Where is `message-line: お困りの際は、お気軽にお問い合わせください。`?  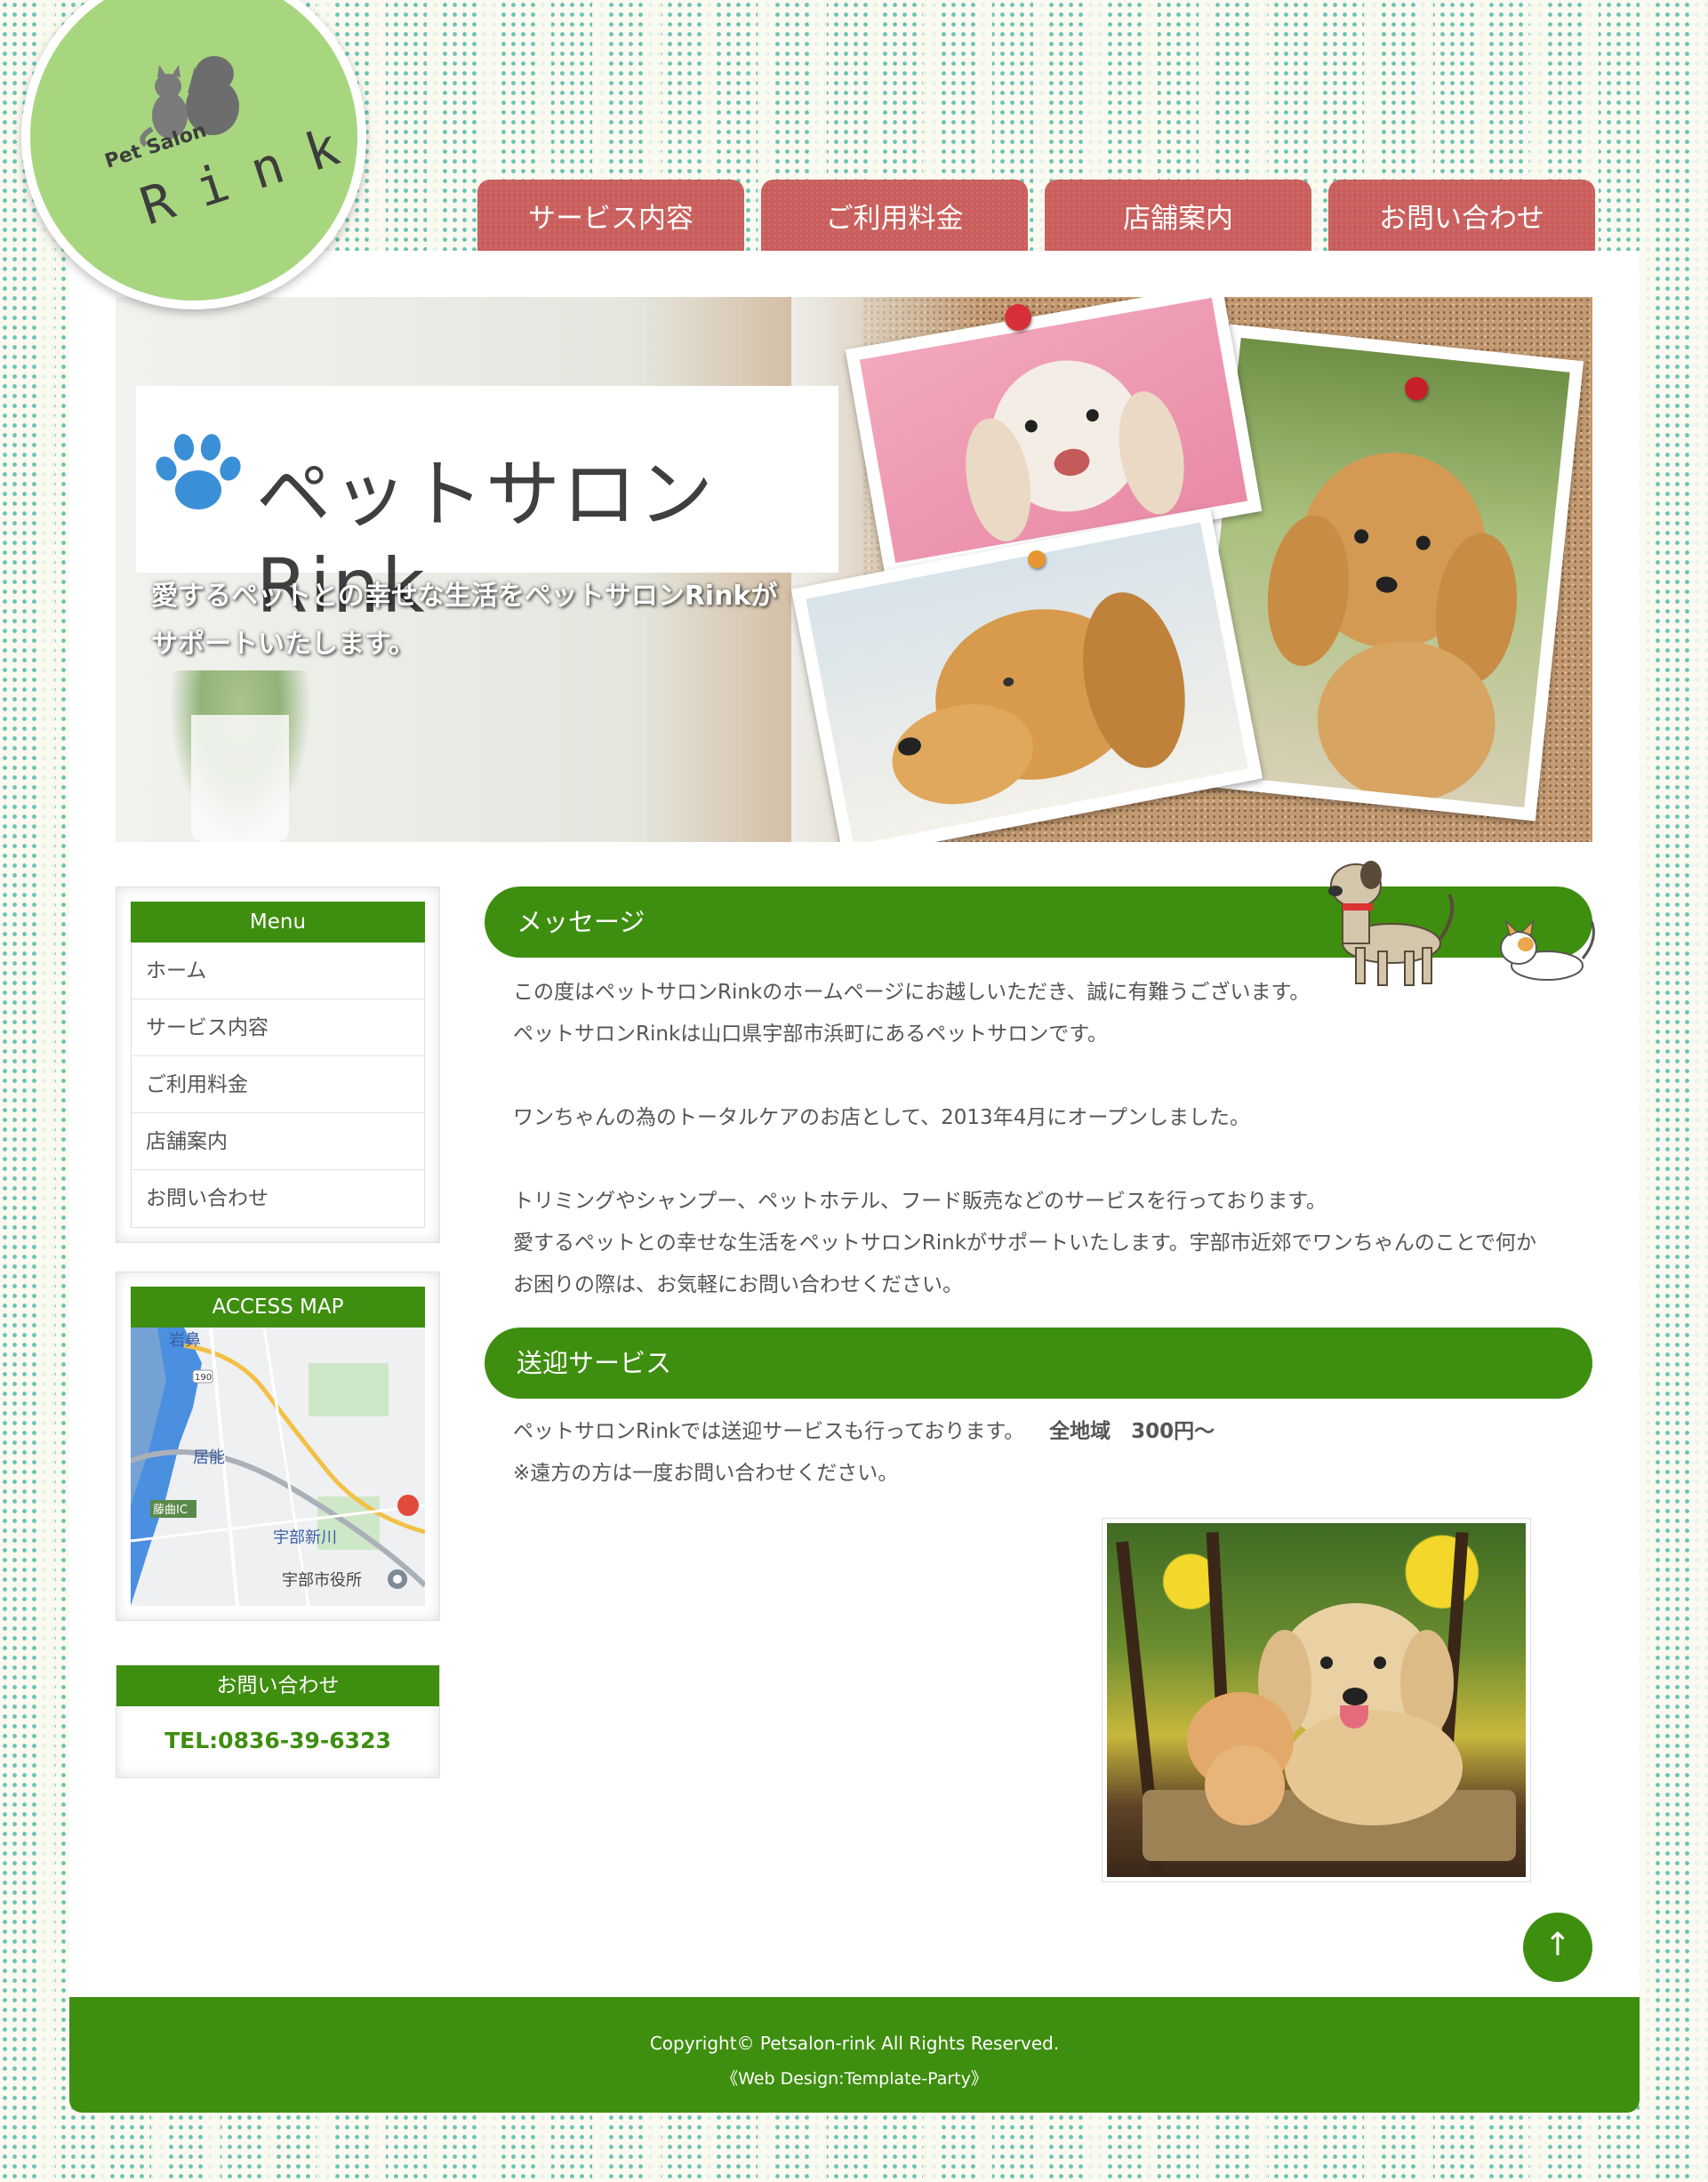 message-line: お困りの際は、お気軽にお問い合わせください。 is located at coordinates (738, 1284).